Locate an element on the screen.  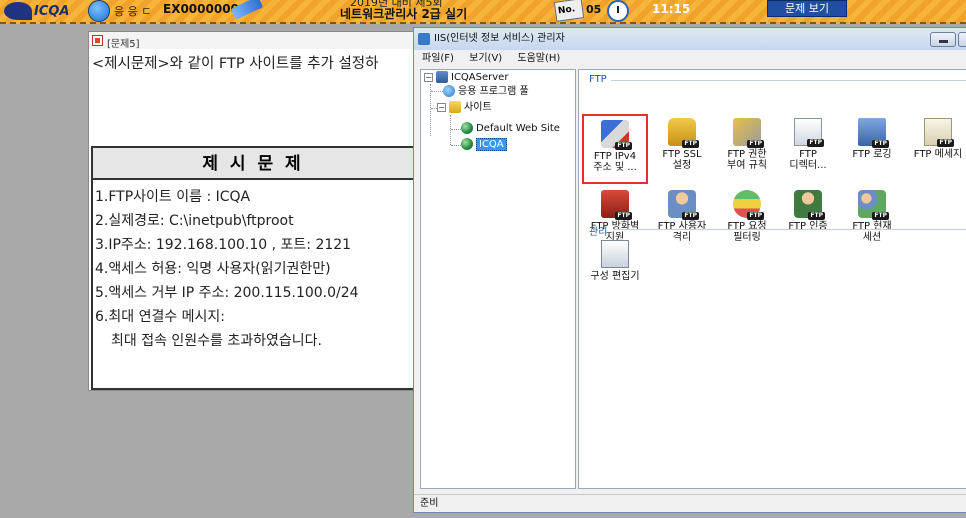
lock-icon: FTP is located at coordinates (683, 133).